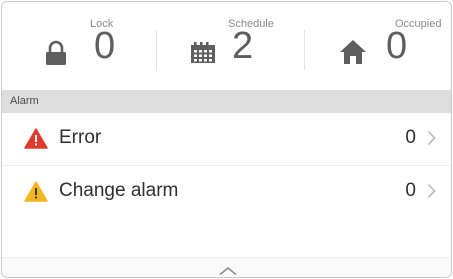  Describe the element at coordinates (24, 101) in the screenshot. I see `section-title: Alarm` at that location.